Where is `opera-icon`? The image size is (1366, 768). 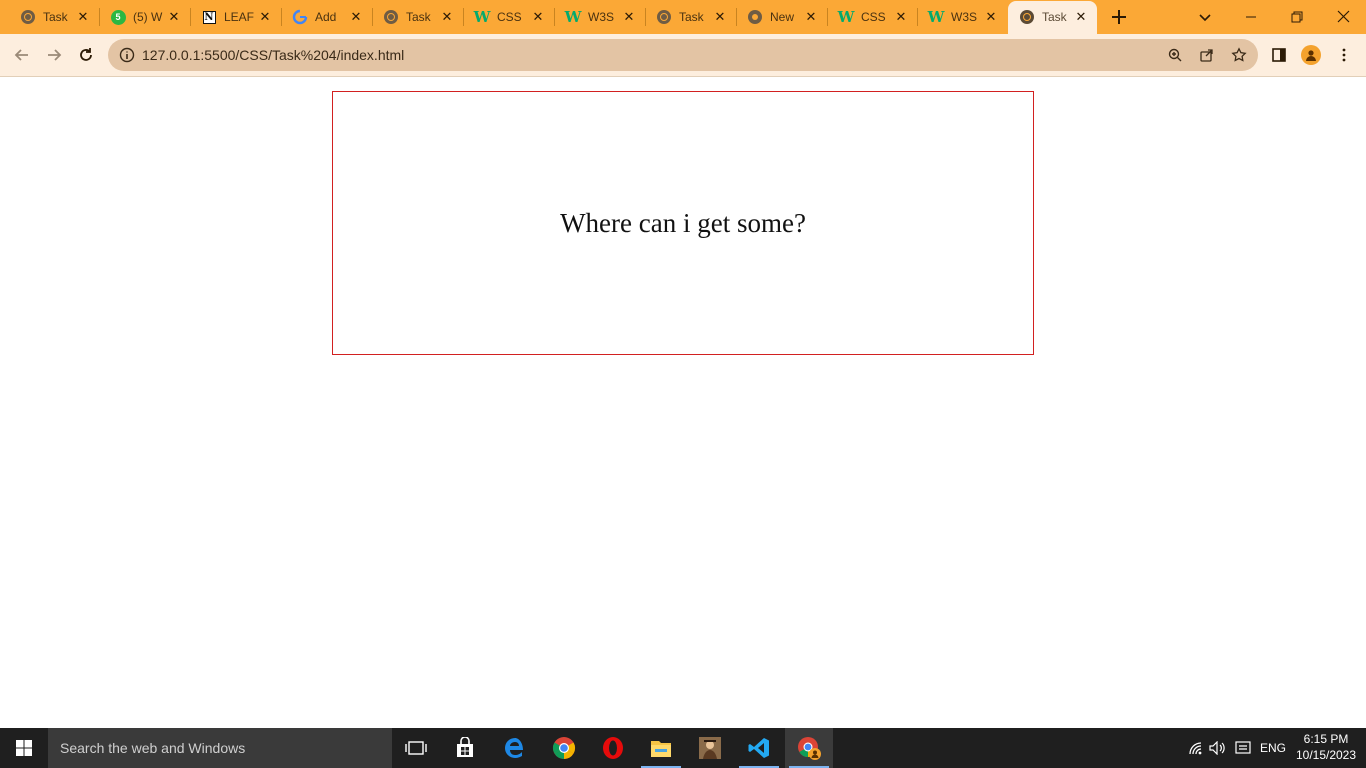 opera-icon is located at coordinates (613, 748).